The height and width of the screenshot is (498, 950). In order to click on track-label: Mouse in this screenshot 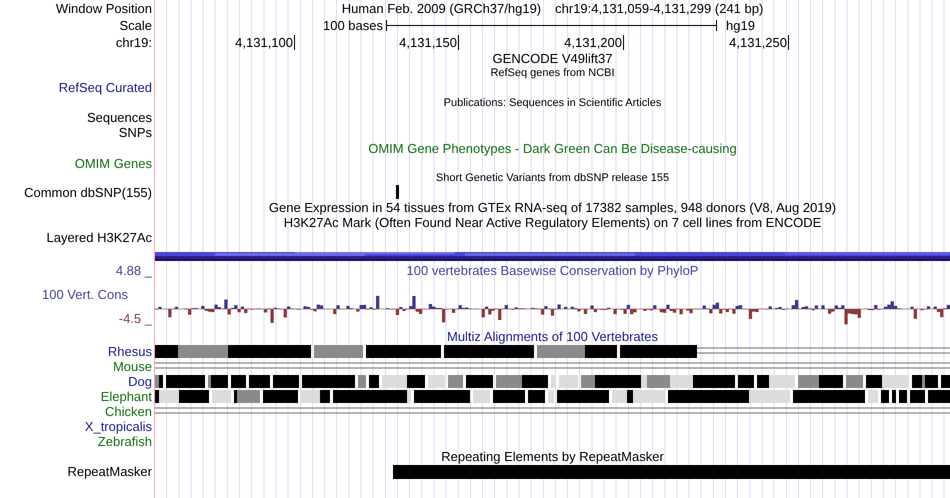, I will do `click(132, 366)`.